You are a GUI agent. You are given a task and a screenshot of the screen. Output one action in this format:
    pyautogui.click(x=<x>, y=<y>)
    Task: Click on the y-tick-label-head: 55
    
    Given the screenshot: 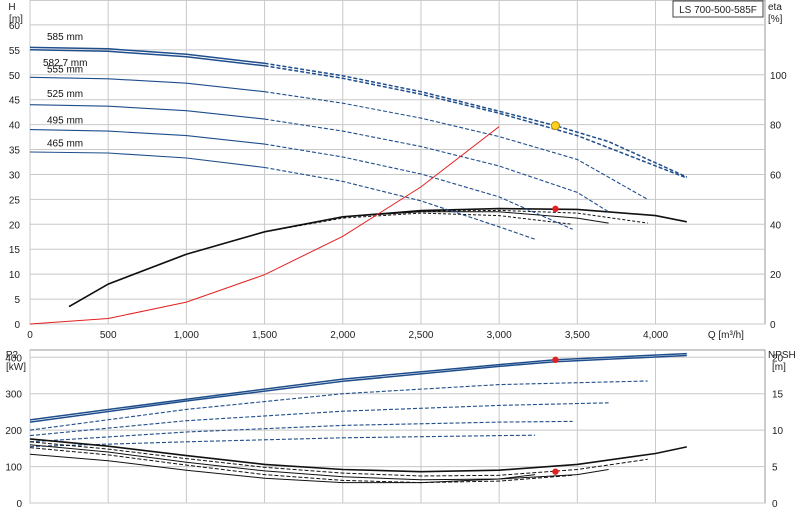 What is the action you would take?
    pyautogui.click(x=15, y=51)
    